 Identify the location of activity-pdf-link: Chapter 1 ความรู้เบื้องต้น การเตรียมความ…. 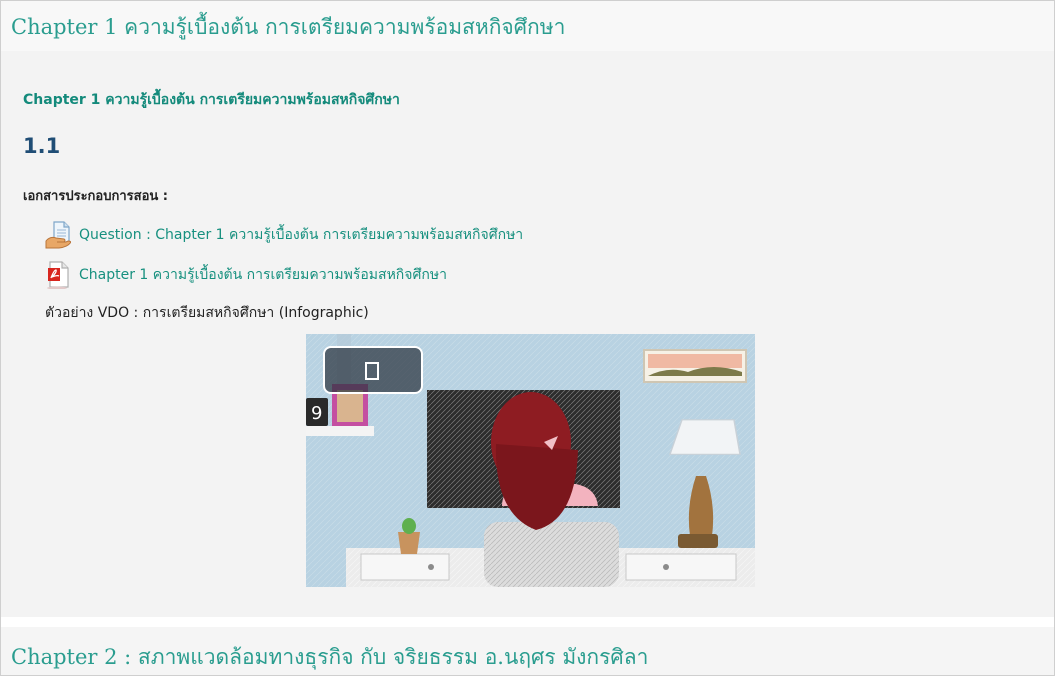
(263, 275).